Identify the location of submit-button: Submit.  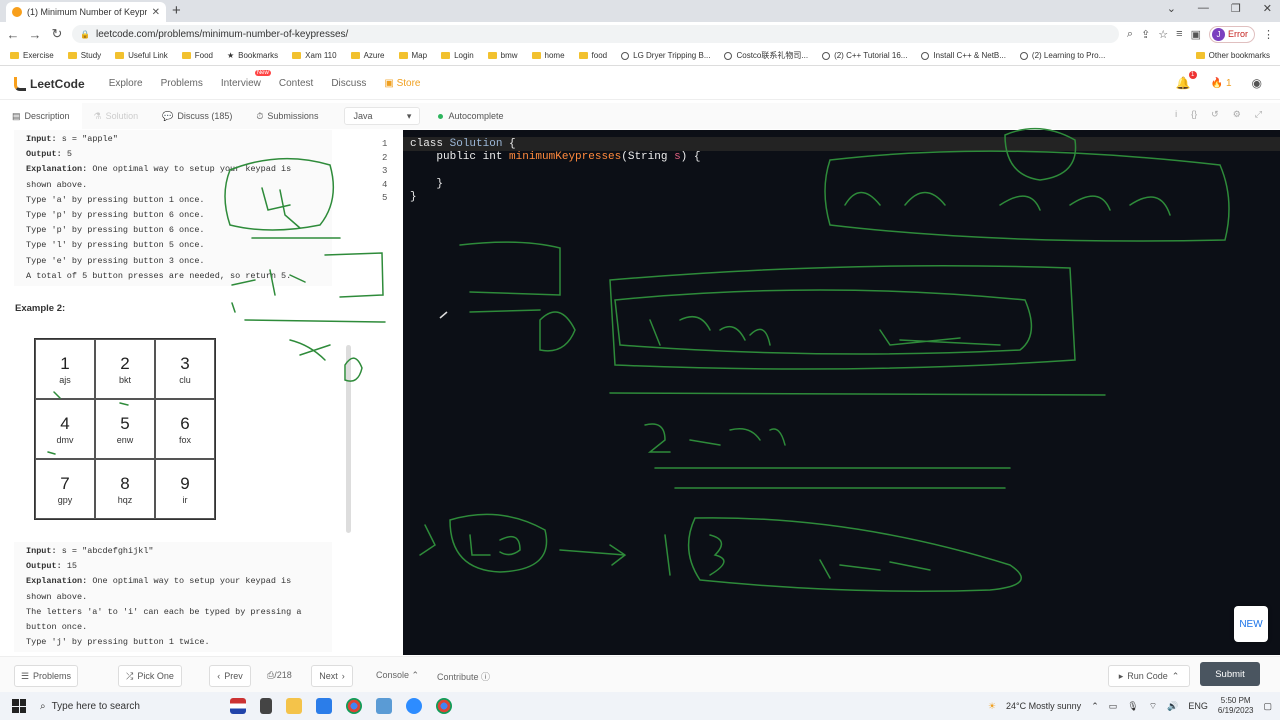
(1230, 674).